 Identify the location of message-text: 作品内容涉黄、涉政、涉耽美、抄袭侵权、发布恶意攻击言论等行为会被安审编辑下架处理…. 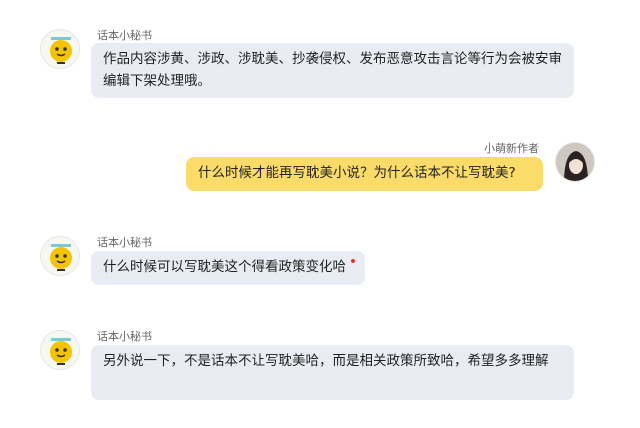
(332, 70).